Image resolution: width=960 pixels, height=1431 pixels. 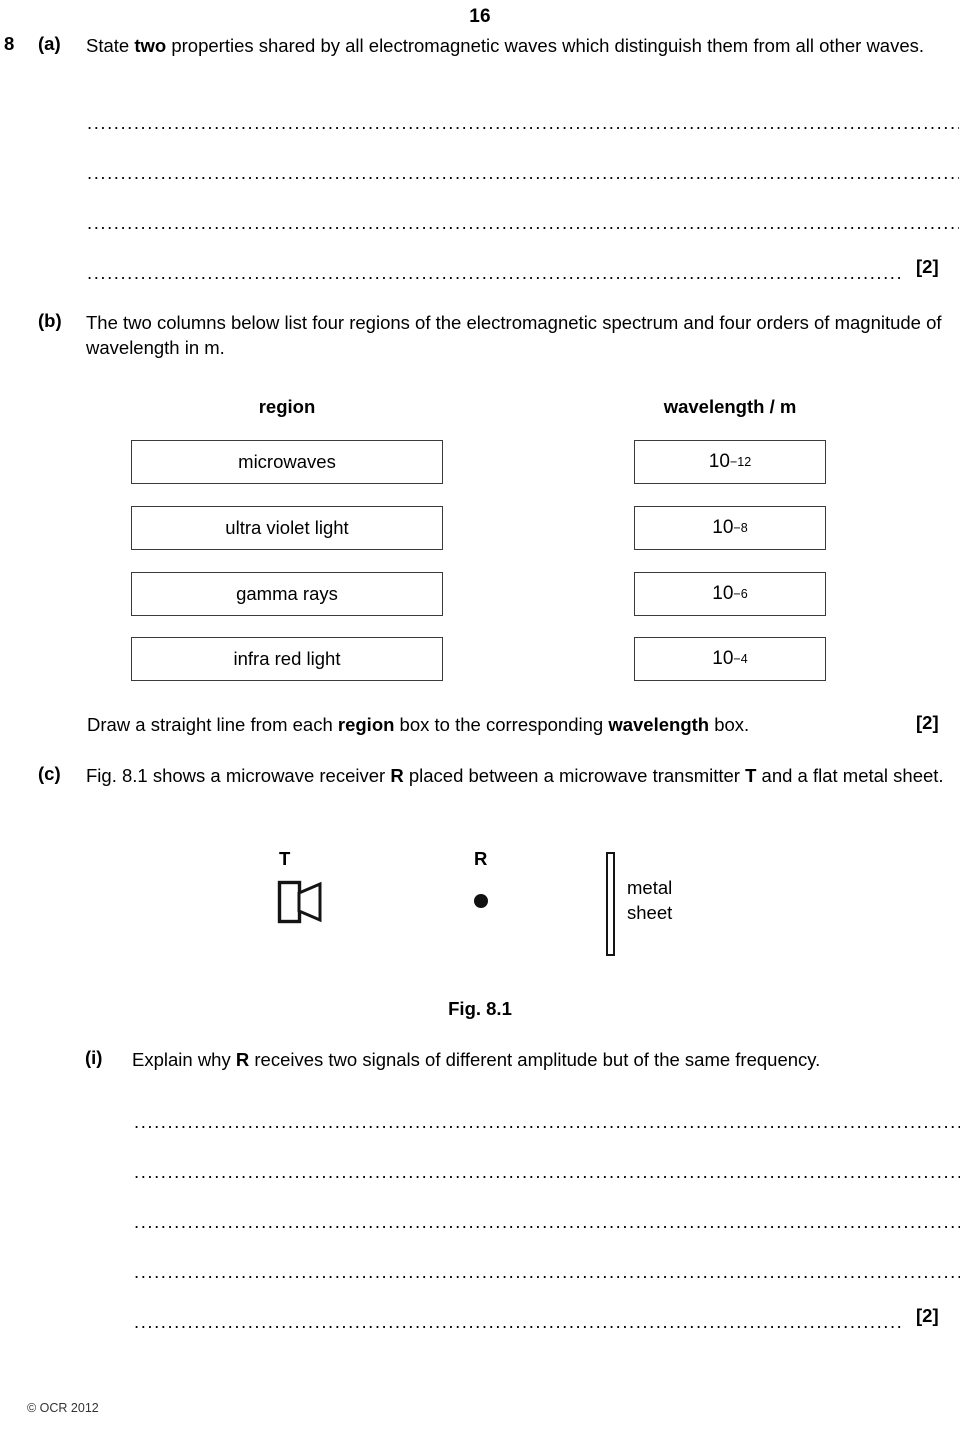 I want to click on part-label-c: (c), so click(x=49, y=773).